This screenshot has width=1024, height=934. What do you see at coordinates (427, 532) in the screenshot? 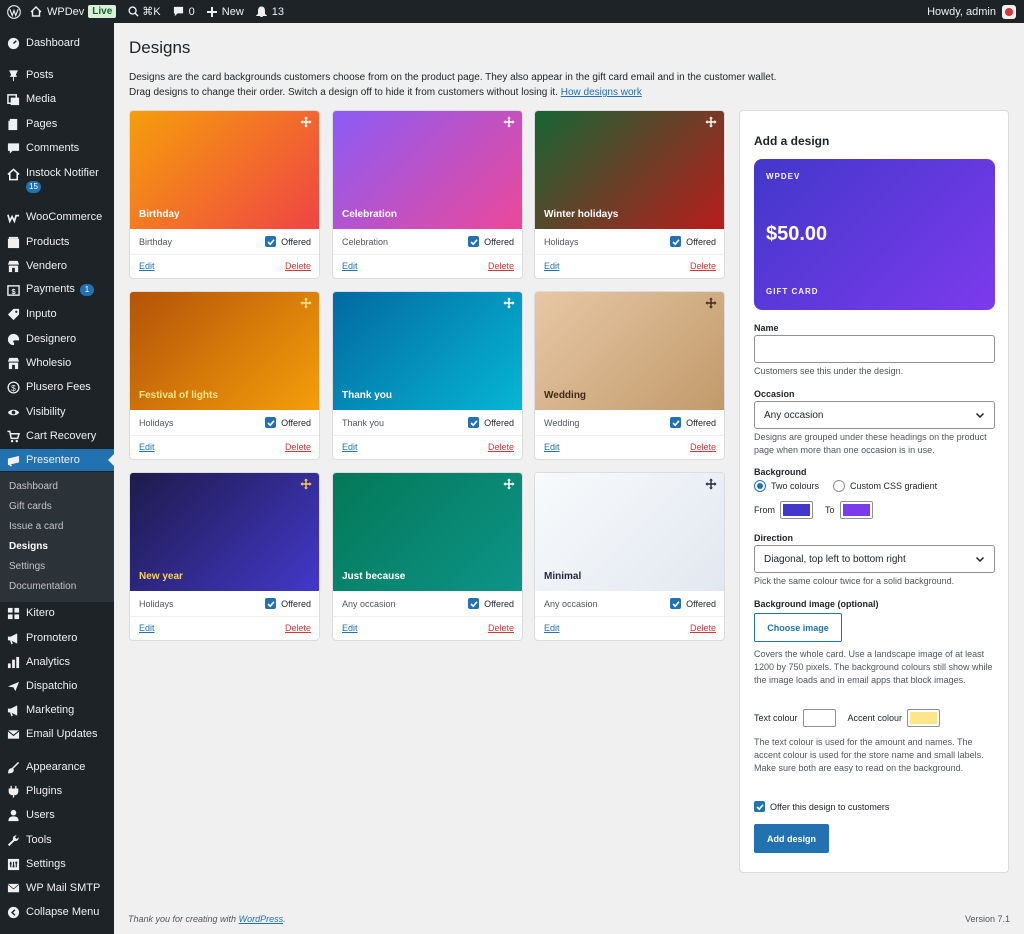
I see `design-preview-thumbnail: Just because` at bounding box center [427, 532].